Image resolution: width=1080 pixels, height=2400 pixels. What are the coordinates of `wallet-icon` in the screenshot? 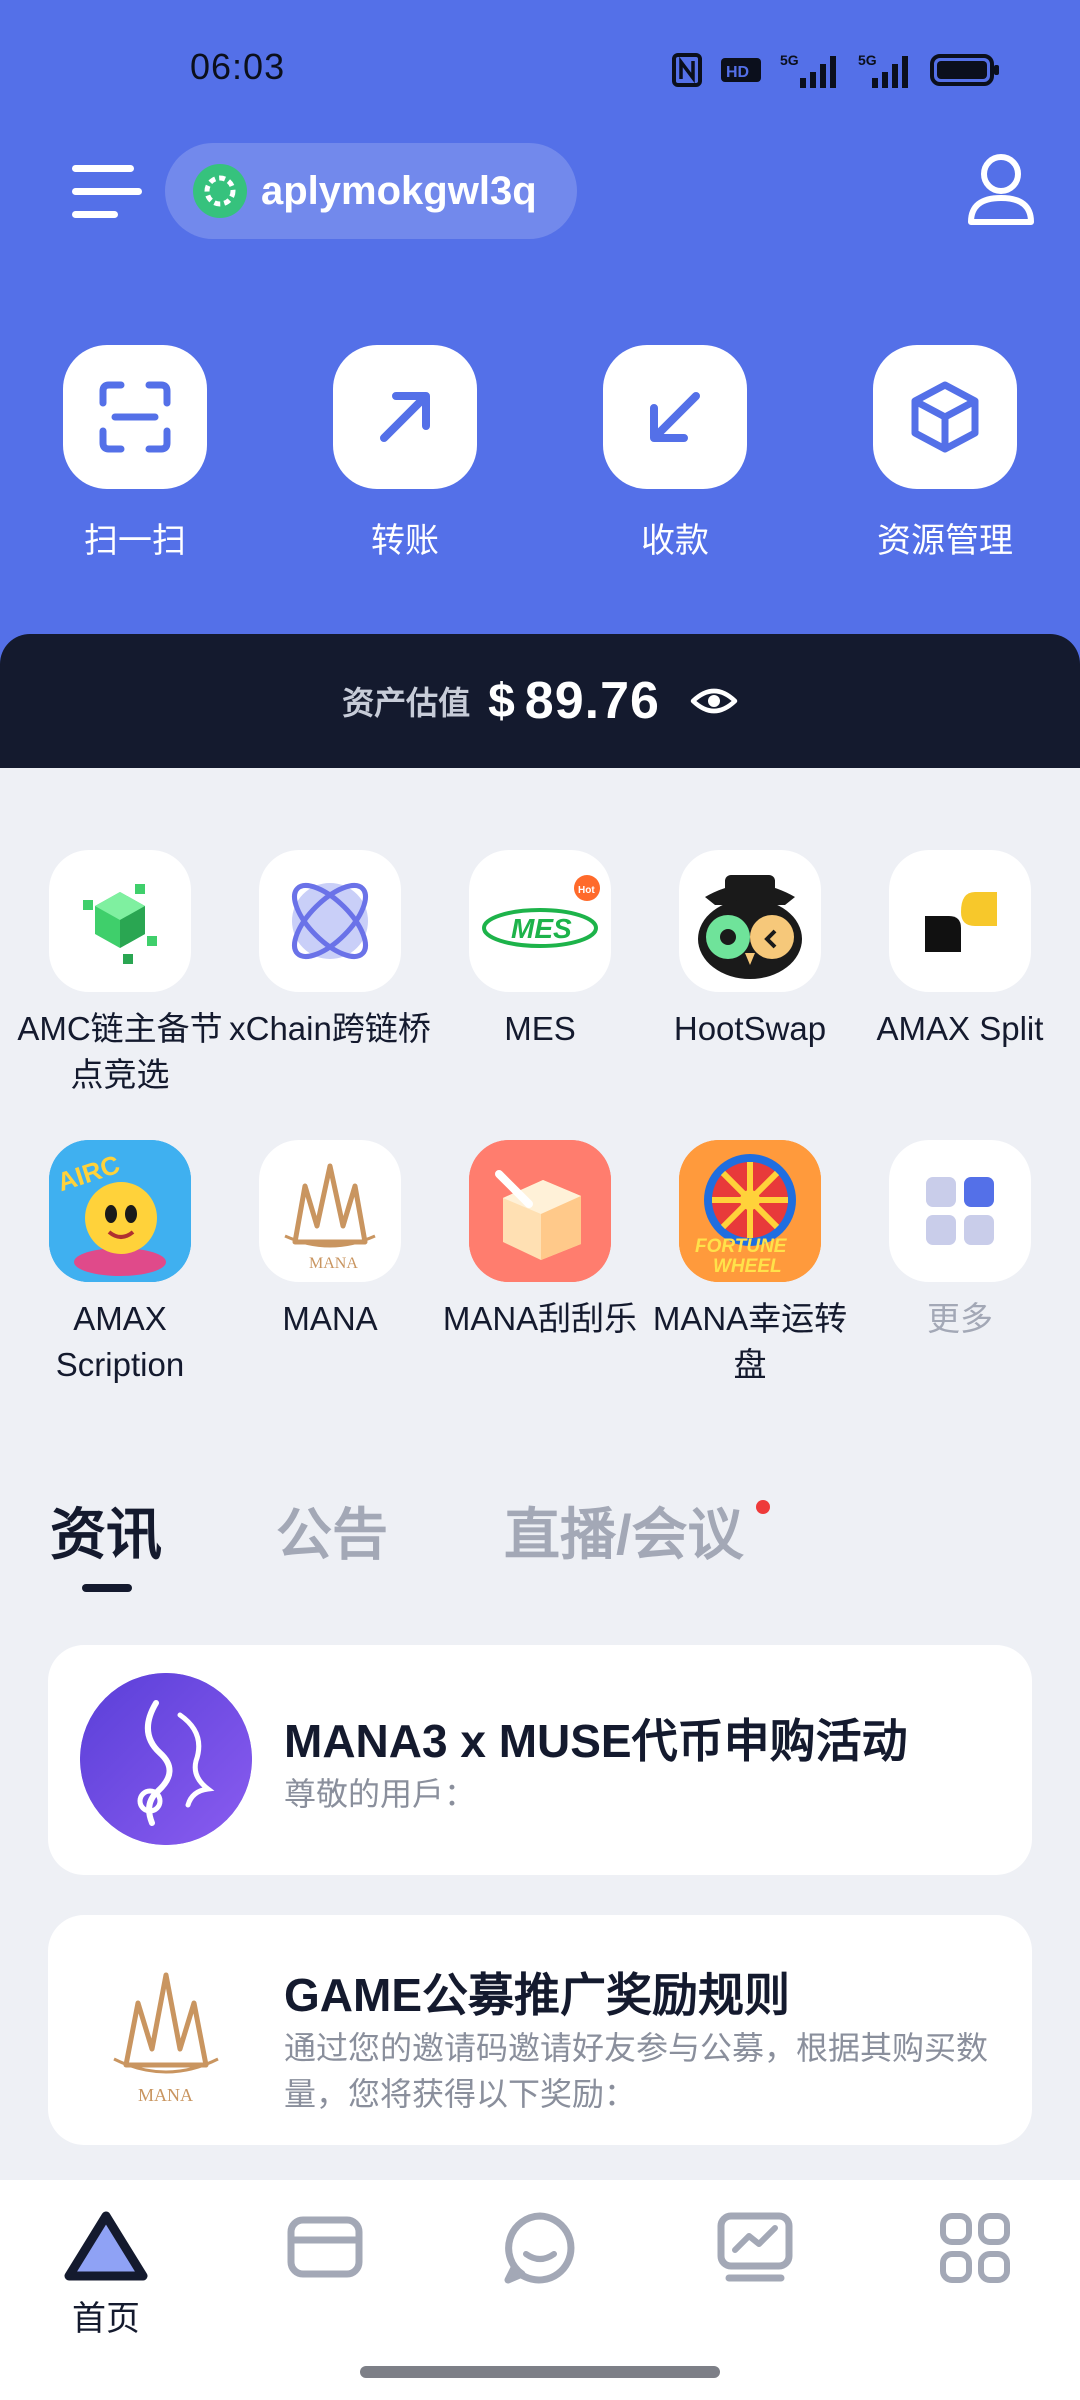 It's located at (325, 2247).